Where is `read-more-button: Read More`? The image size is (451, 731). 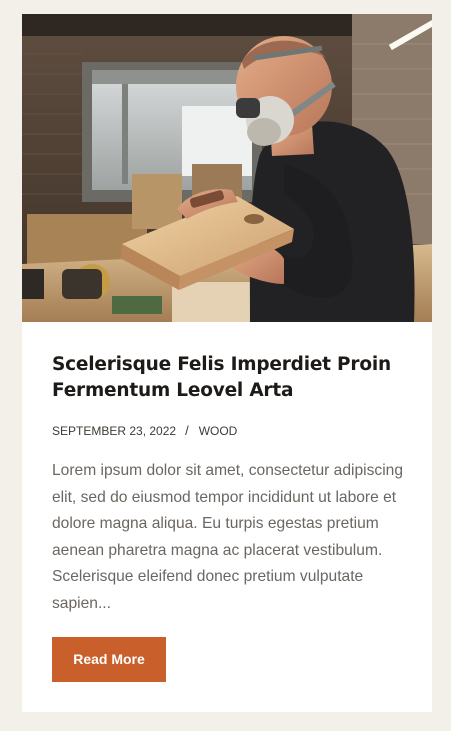 read-more-button: Read More is located at coordinates (109, 659).